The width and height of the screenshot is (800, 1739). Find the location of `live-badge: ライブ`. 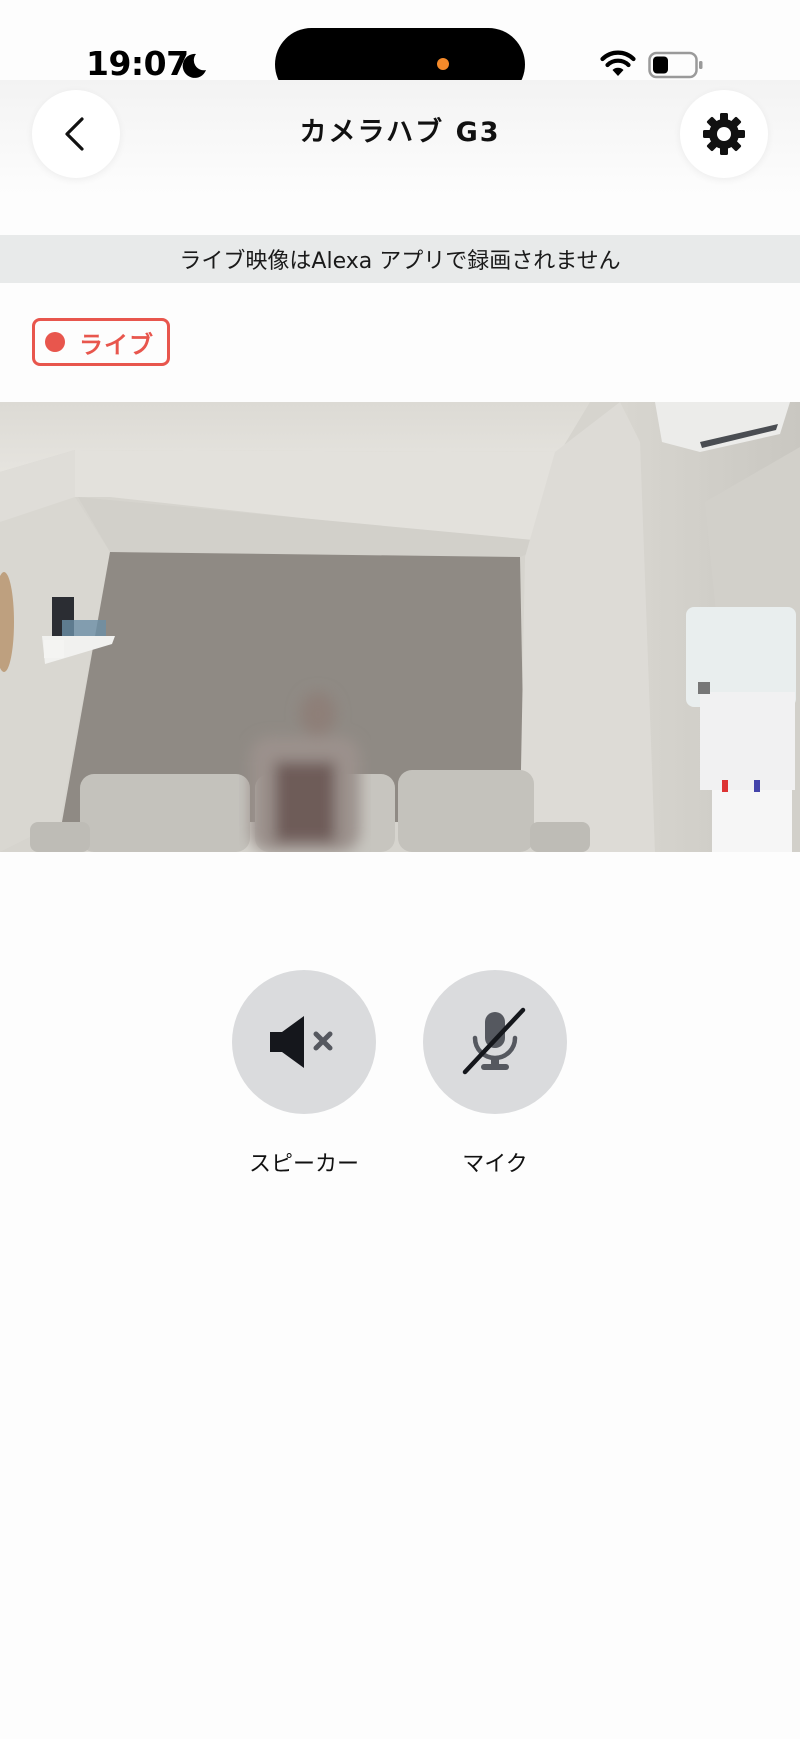

live-badge: ライブ is located at coordinates (101, 342).